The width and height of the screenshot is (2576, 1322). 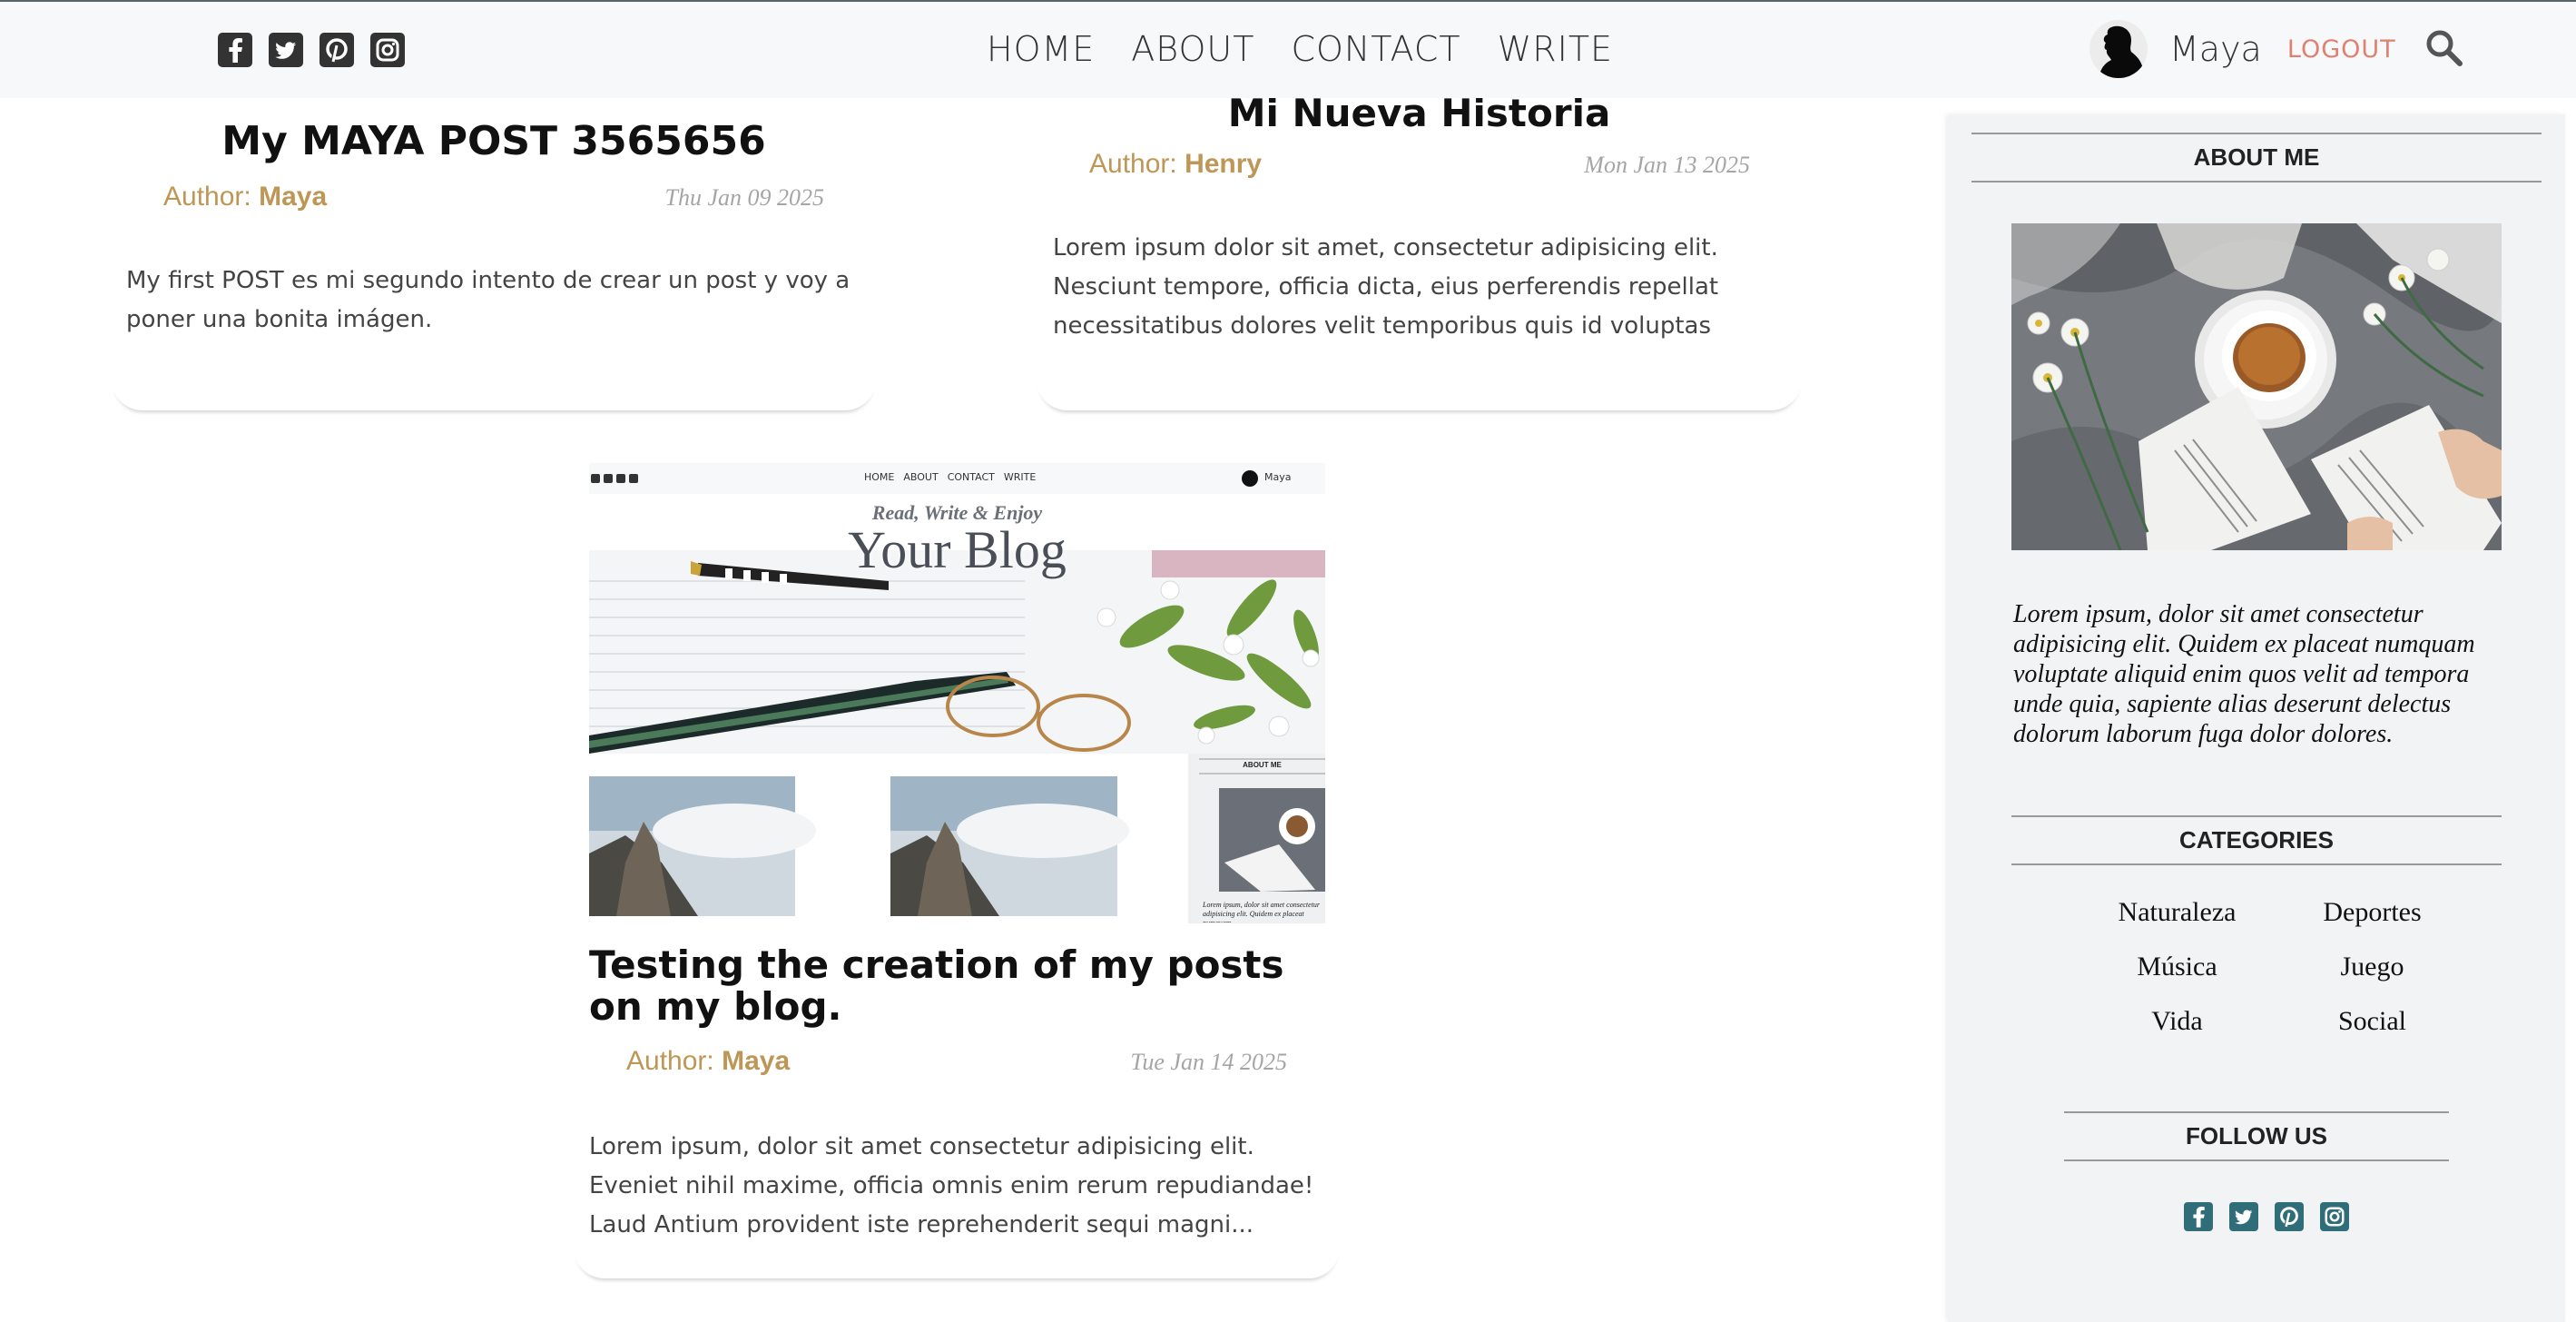 I want to click on thumbnail-user-name: Maya, so click(x=1278, y=477).